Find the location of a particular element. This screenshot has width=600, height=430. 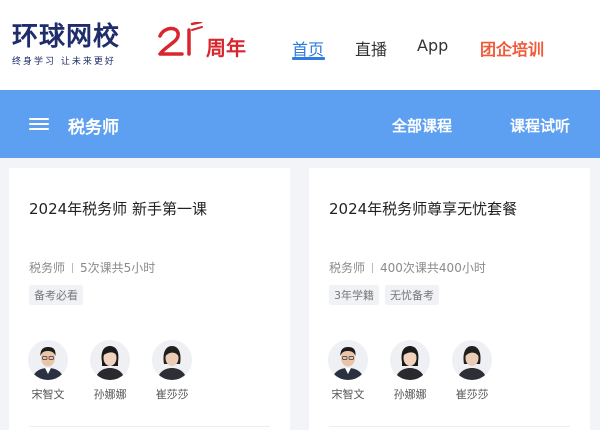

logo-wordmark: 环球网校 is located at coordinates (66, 37).